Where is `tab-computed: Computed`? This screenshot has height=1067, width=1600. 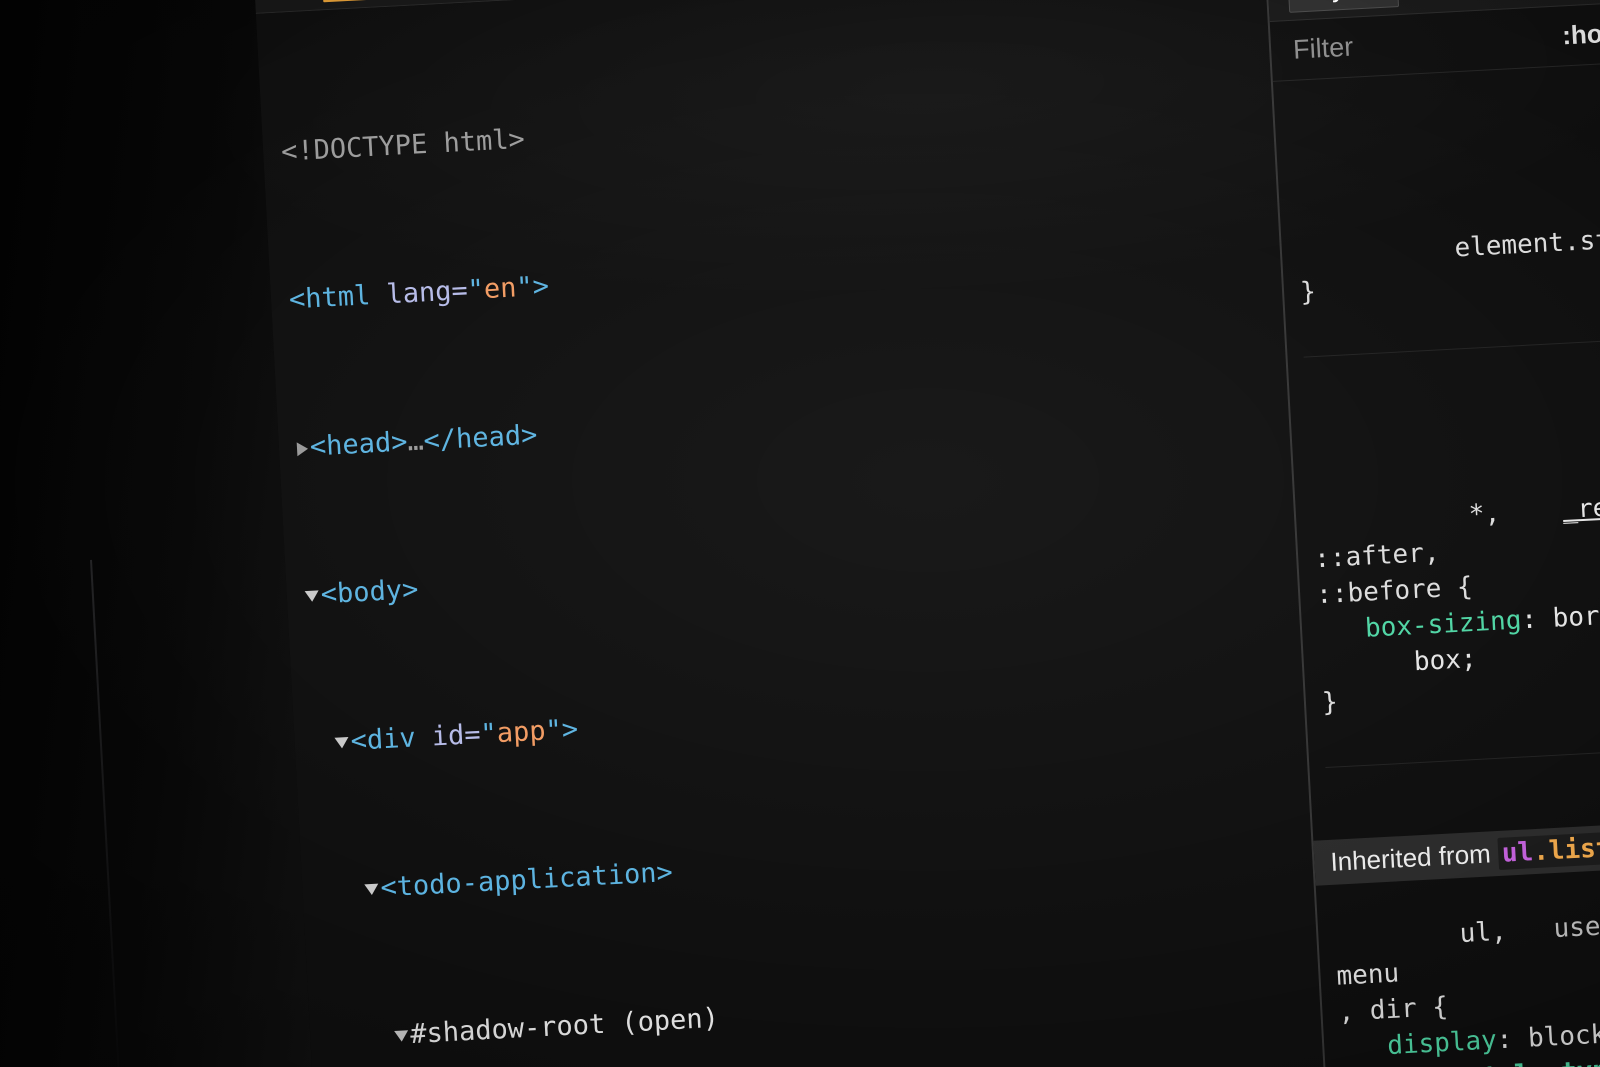
tab-computed: Computed is located at coordinates (1478, 3).